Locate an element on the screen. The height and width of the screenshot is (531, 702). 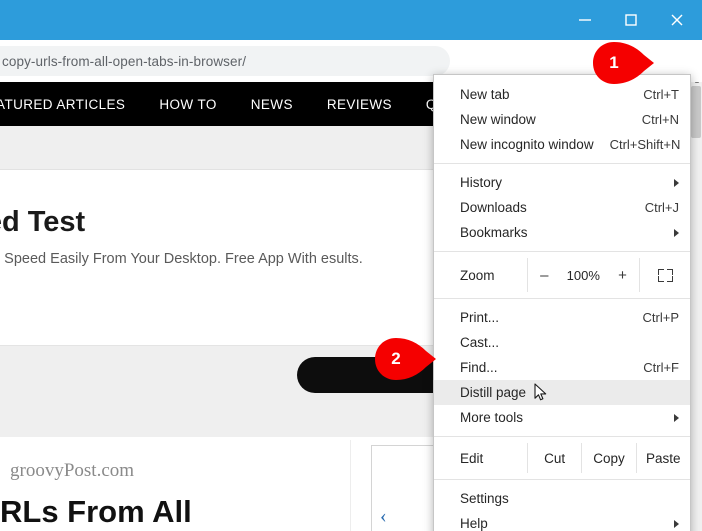
nav-item-featured-articles: FEATURED ARTICLES is located at coordinates (62, 104).